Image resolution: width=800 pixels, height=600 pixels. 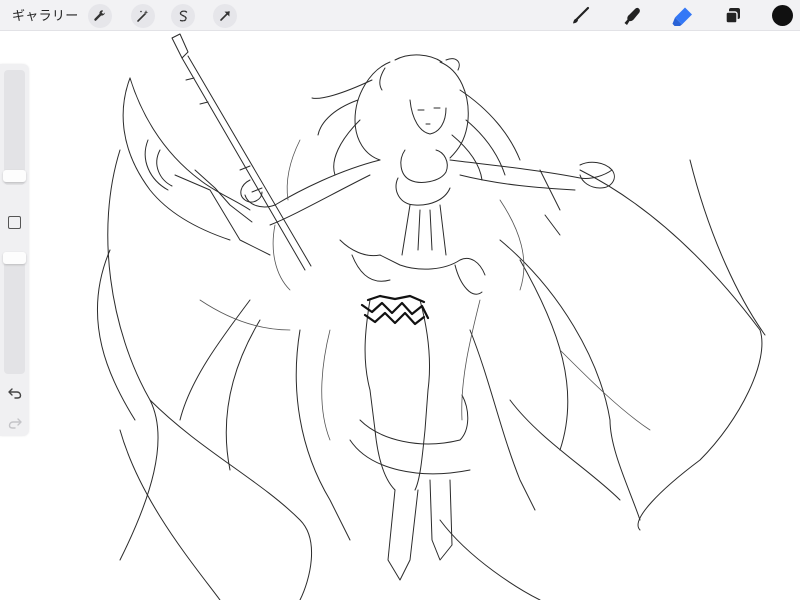 I want to click on actions-button, so click(x=100, y=16).